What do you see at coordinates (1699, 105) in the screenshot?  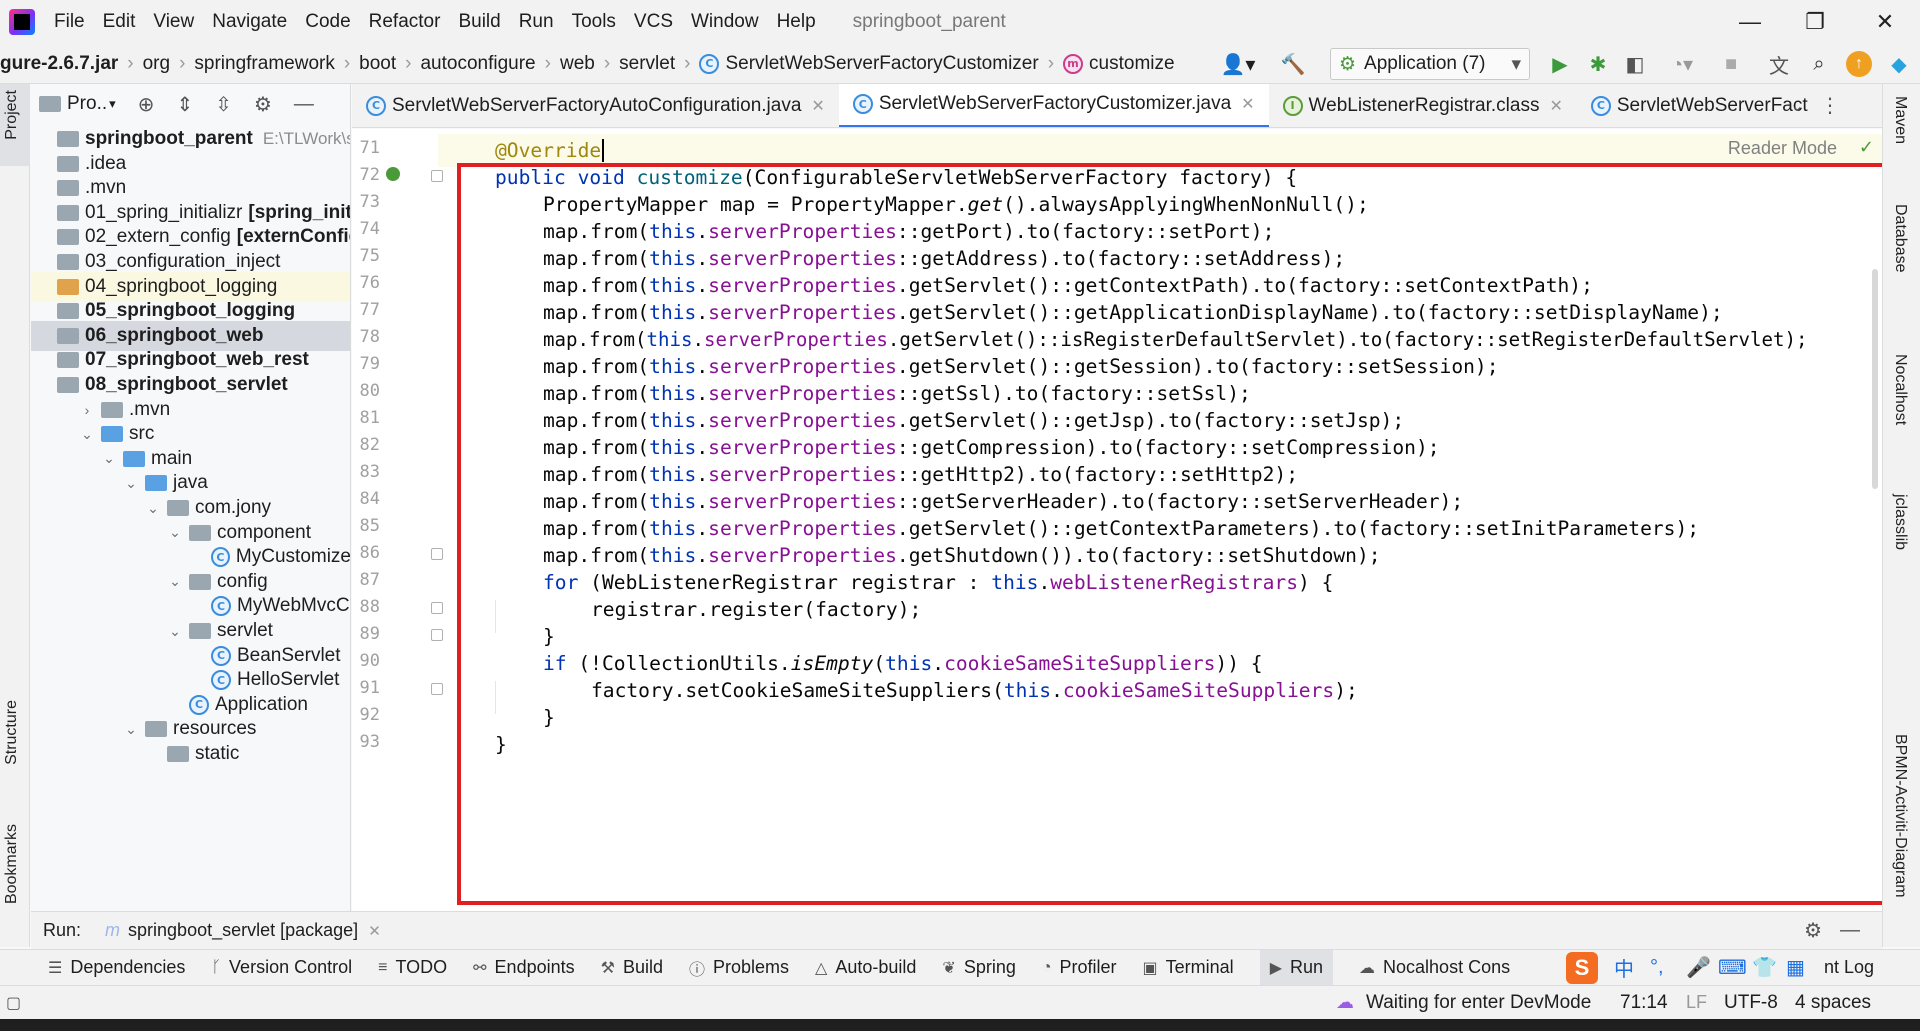 I see `editor-tab: C ServletWebServerFact` at bounding box center [1699, 105].